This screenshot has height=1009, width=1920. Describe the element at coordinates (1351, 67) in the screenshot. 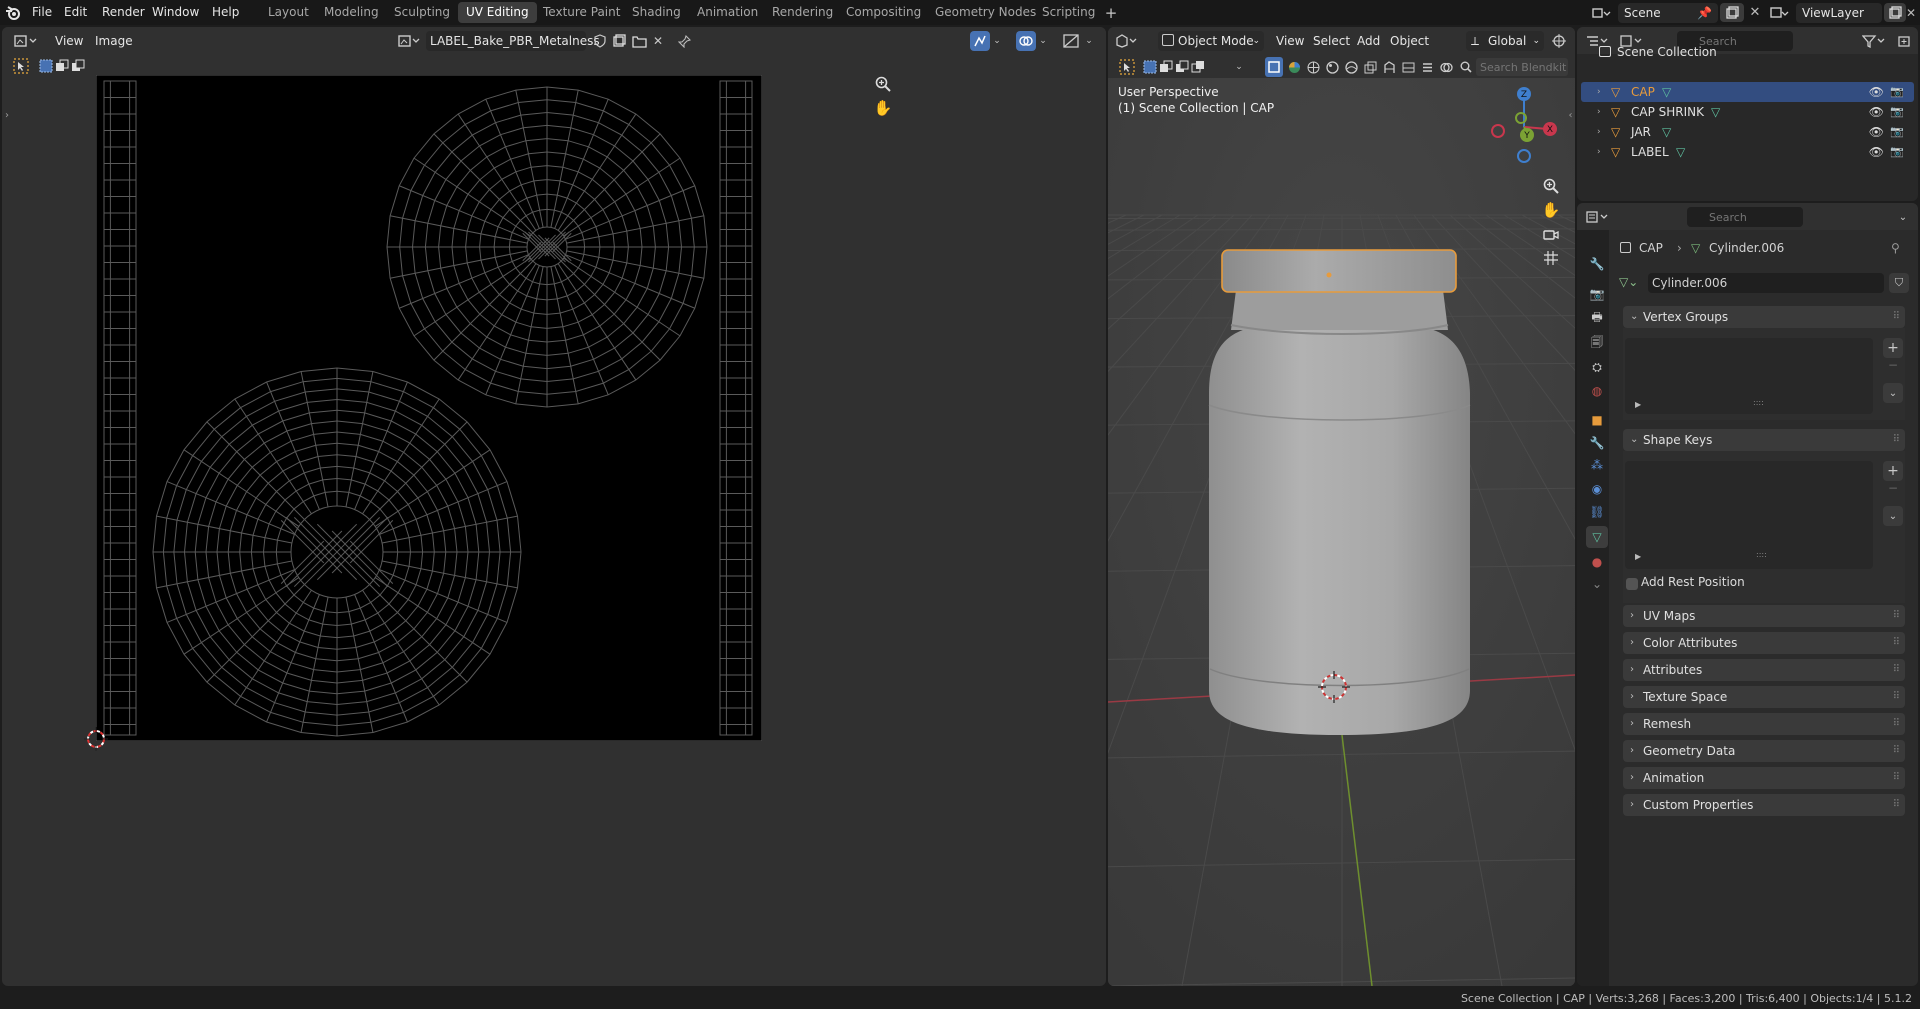

I see `shading-rendered-icon` at that location.